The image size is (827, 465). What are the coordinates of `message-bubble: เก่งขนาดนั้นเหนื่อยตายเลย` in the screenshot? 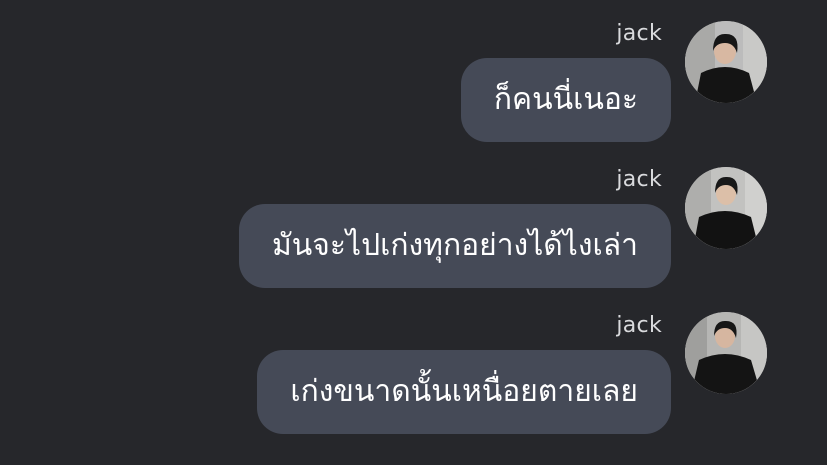 It's located at (464, 392).